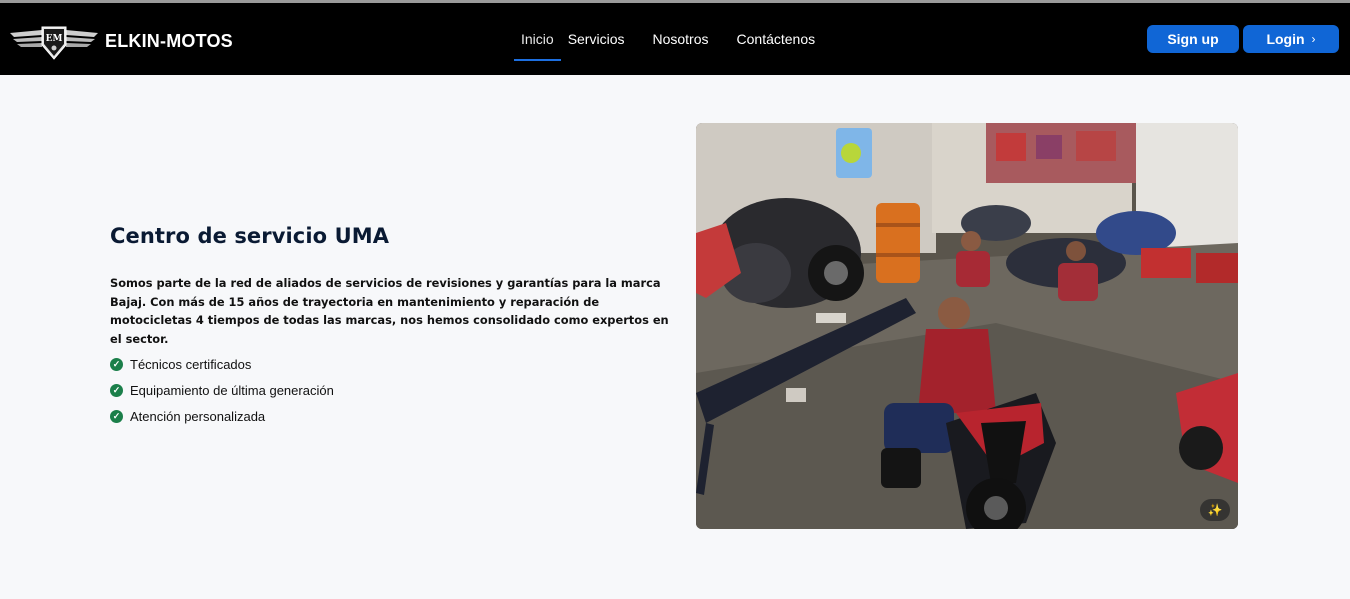  I want to click on brand-logo-text: EM, so click(54, 39).